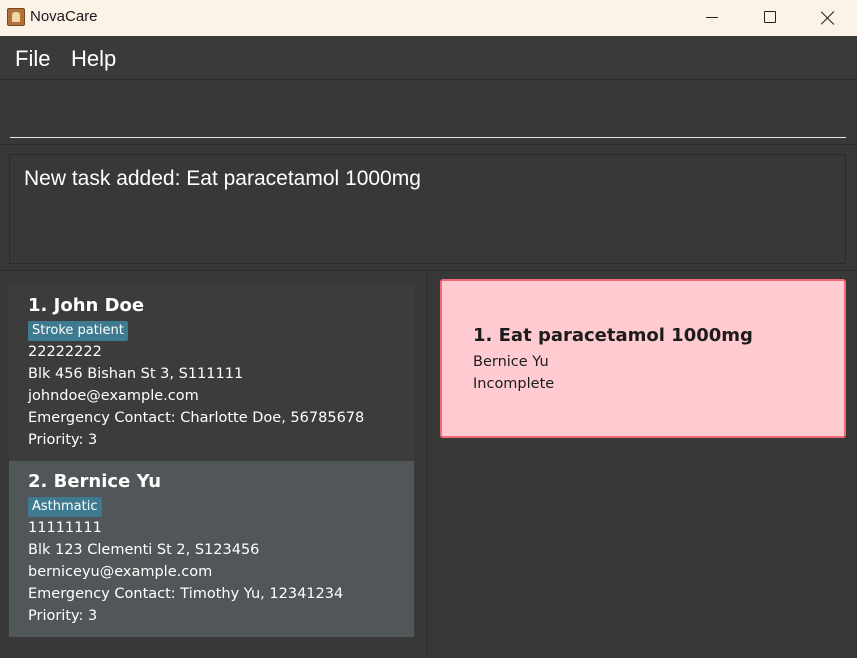 This screenshot has height=658, width=857. What do you see at coordinates (120, 572) in the screenshot?
I see `person-email: berniceyu@example.com` at bounding box center [120, 572].